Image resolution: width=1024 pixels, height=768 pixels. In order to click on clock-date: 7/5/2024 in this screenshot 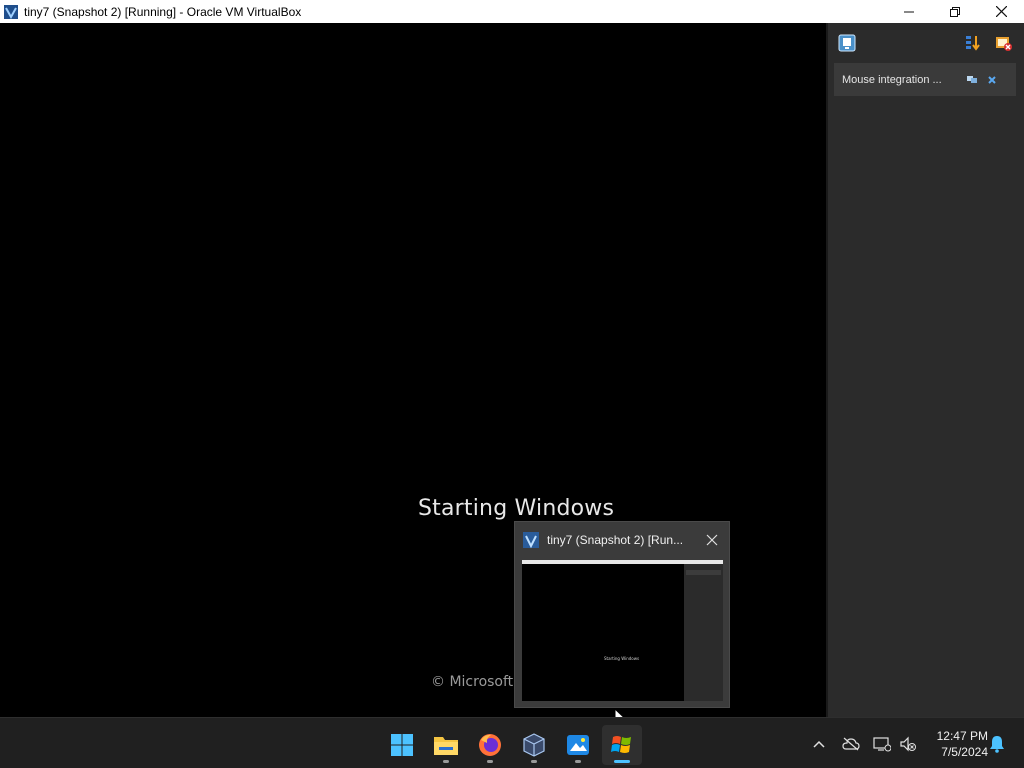, I will do `click(964, 752)`.